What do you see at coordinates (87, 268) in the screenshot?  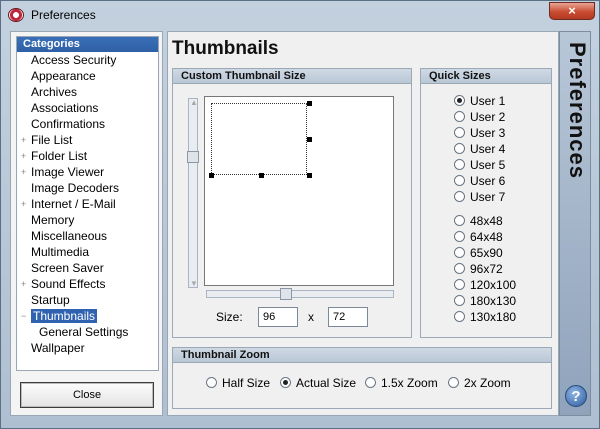 I see `category-item: Screen Saver` at bounding box center [87, 268].